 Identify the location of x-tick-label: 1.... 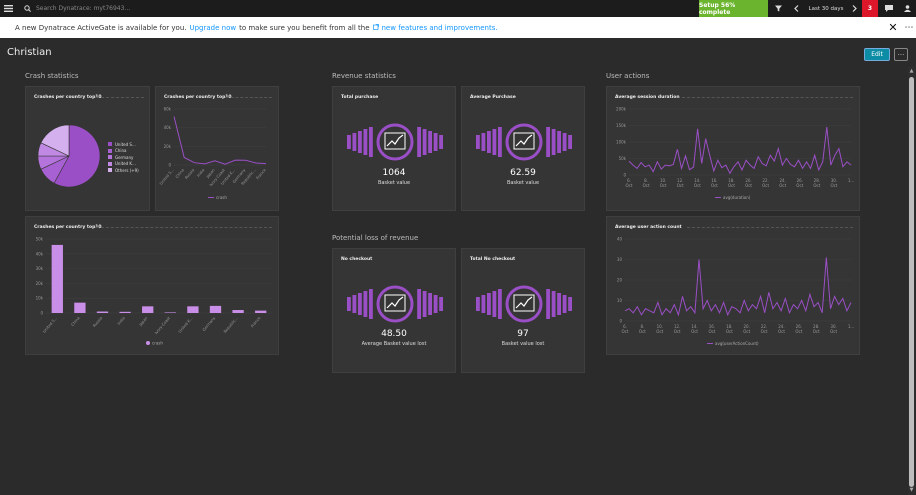
(851, 180).